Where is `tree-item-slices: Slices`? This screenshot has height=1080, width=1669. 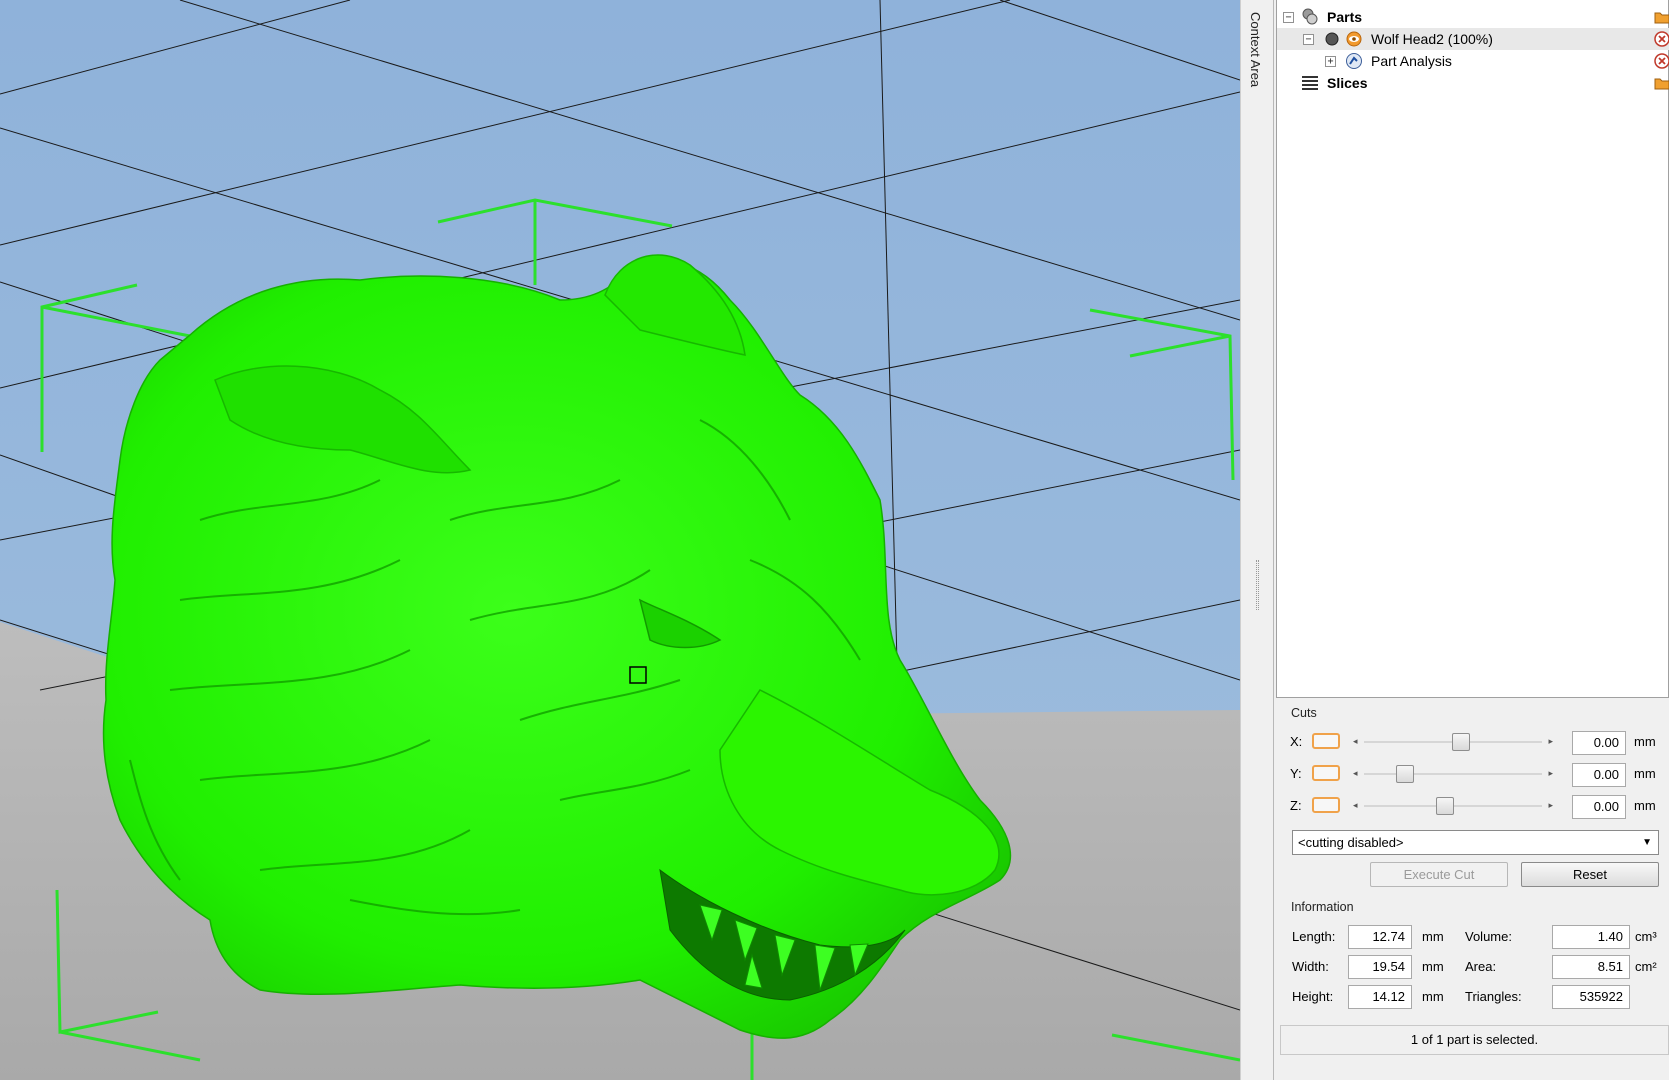 tree-item-slices: Slices is located at coordinates (1473, 83).